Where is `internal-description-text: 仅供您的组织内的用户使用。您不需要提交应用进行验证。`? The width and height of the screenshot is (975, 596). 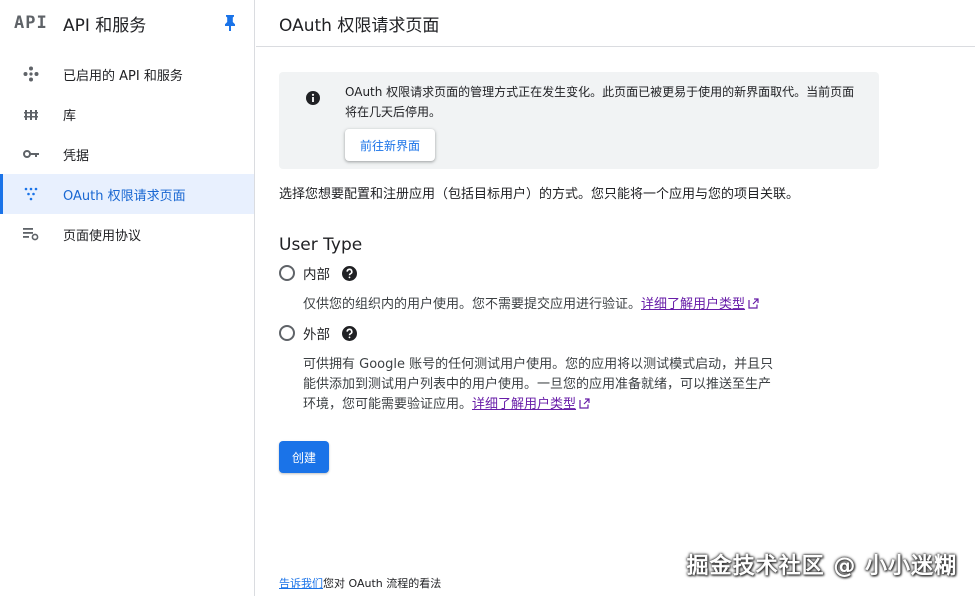
internal-description-text: 仅供您的组织内的用户使用。您不需要提交应用进行验证。 is located at coordinates (472, 304).